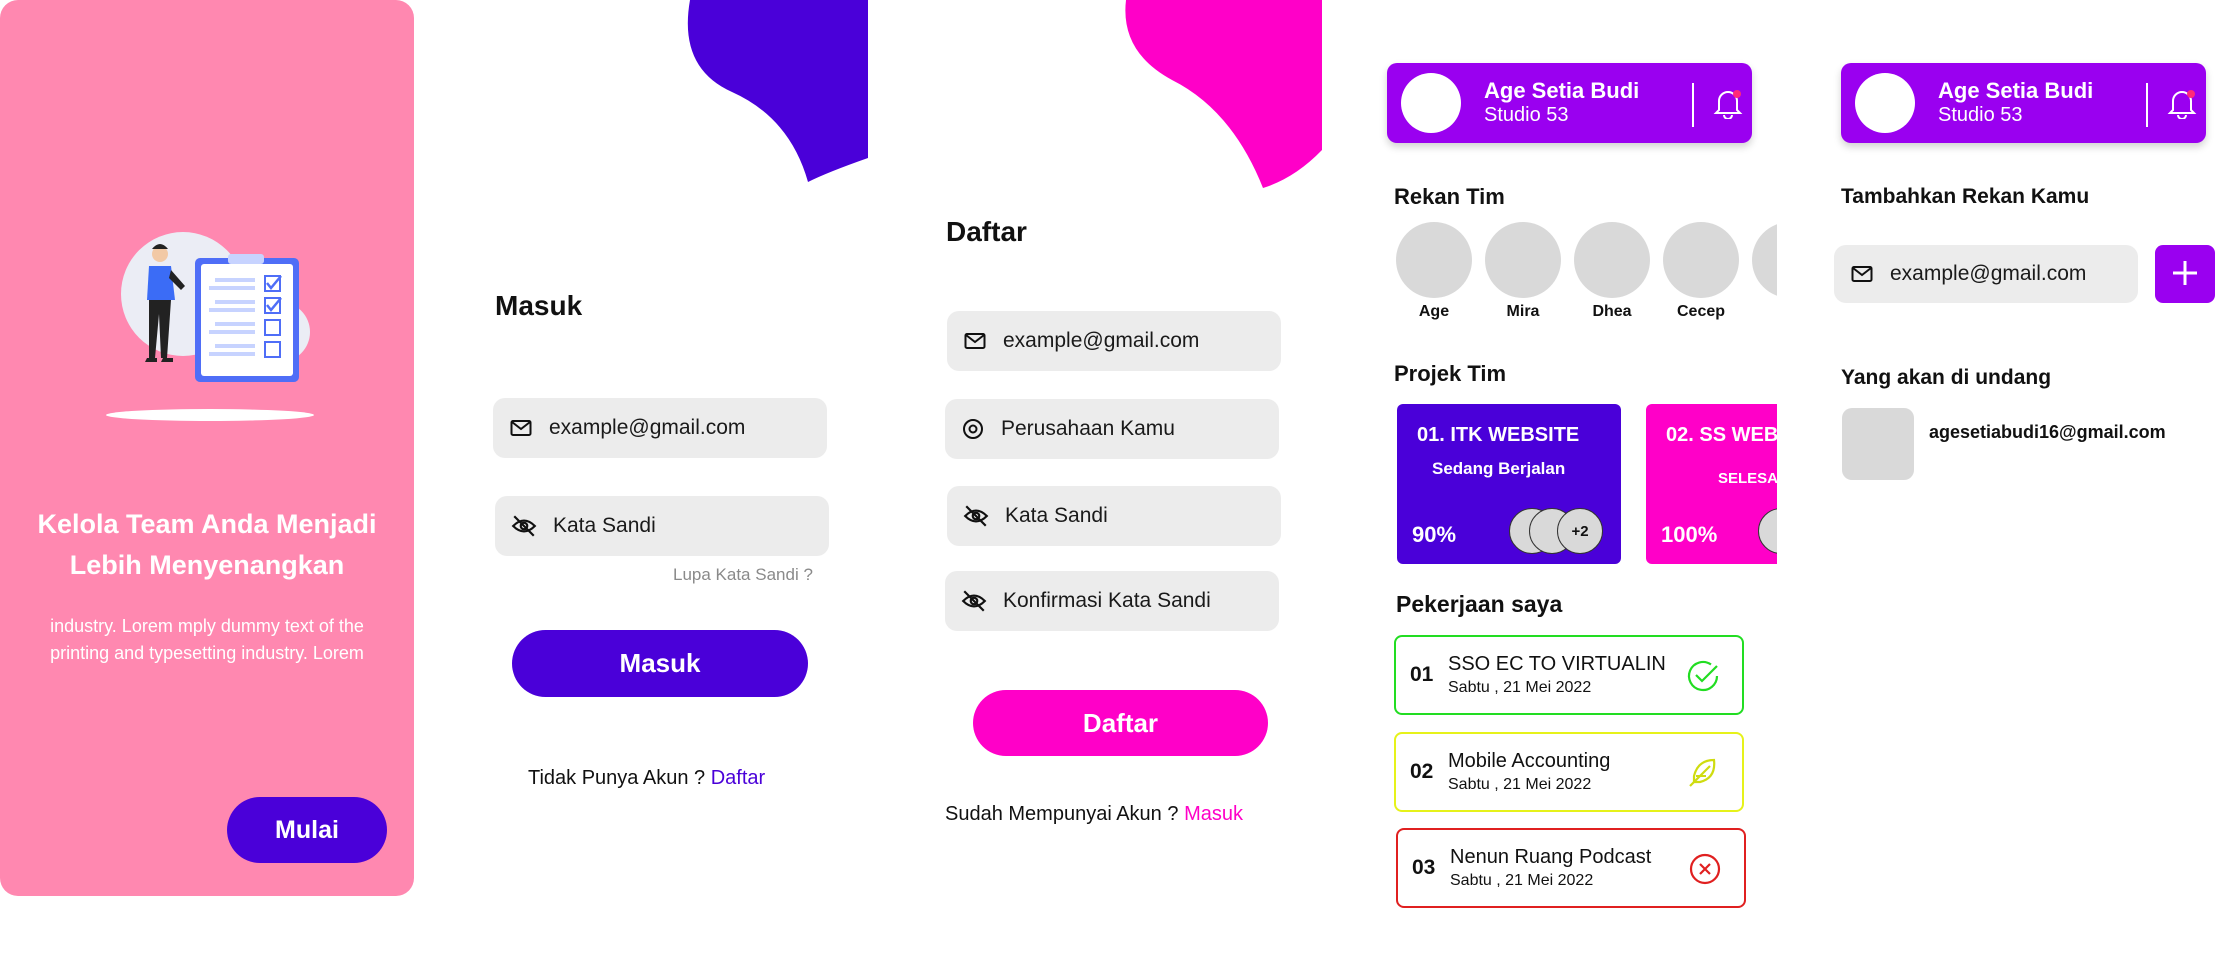 The height and width of the screenshot is (954, 2230). Describe the element at coordinates (1551, 857) in the screenshot. I see `task-name: Nenun Ruang Podcast` at that location.